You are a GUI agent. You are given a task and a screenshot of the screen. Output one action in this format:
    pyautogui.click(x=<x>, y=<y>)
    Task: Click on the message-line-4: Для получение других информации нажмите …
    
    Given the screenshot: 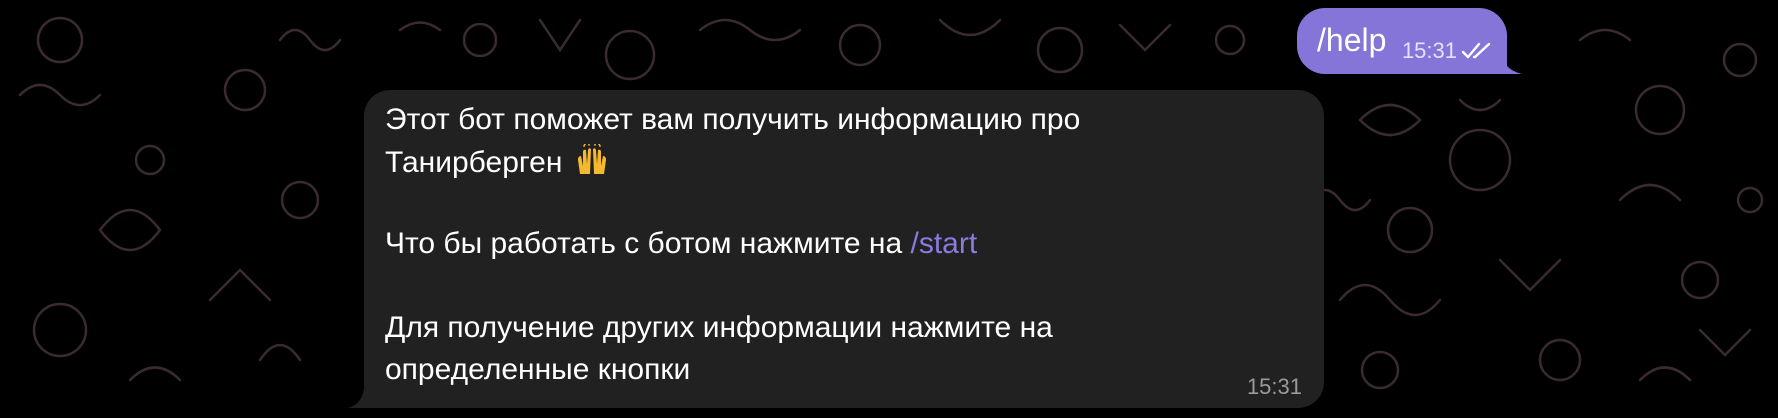 What is the action you would take?
    pyautogui.click(x=719, y=327)
    